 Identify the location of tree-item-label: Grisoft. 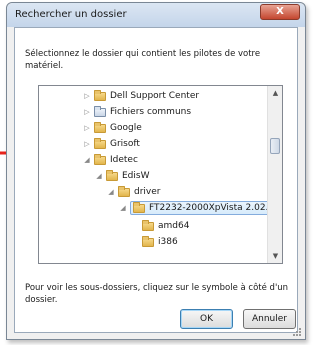
(125, 144).